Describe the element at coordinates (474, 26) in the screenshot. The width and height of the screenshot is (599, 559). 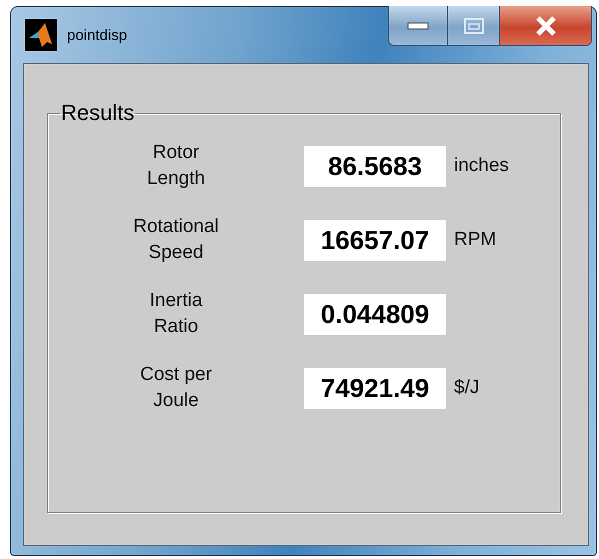
I see `maximize-icon` at that location.